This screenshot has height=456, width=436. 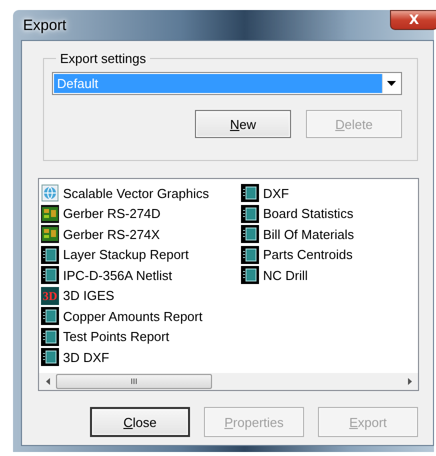 I want to click on format-item: Gerber RS-274X, so click(x=111, y=234).